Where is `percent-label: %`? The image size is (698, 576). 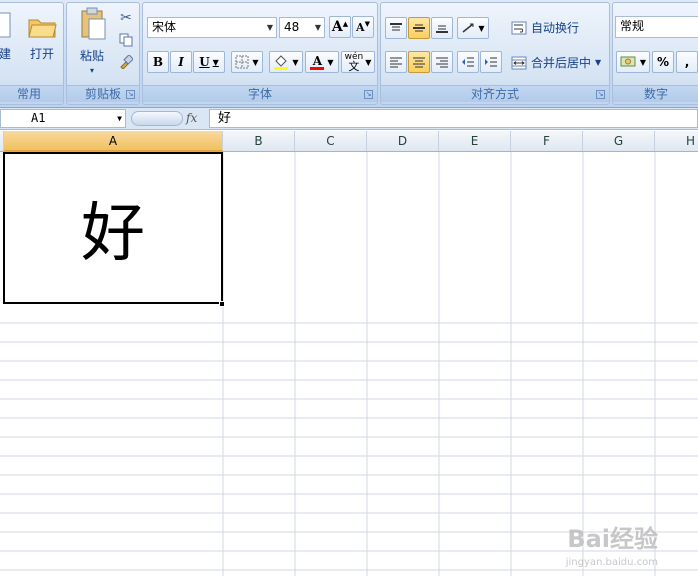
percent-label: % is located at coordinates (663, 62).